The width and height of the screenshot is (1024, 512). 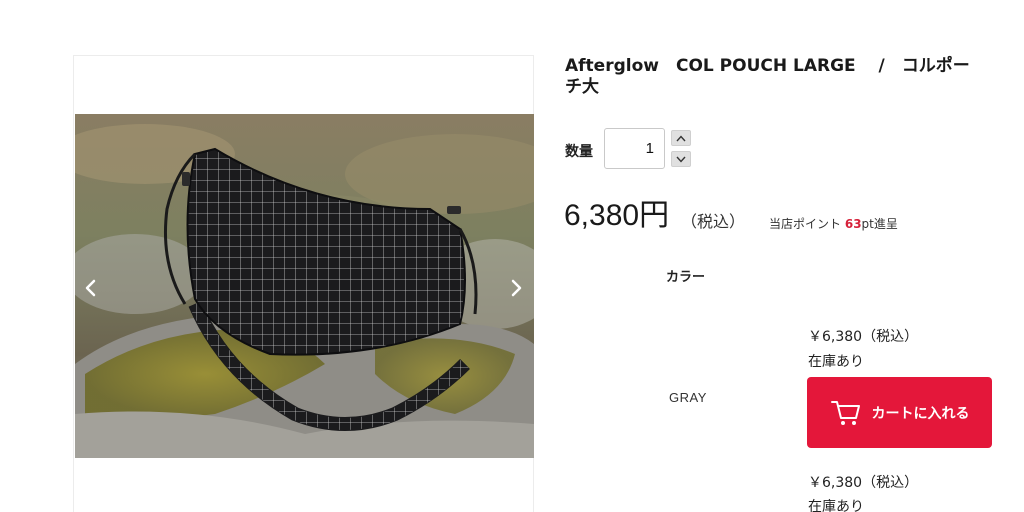 What do you see at coordinates (805, 224) in the screenshot?
I see `points-prefix: 当店ポイント` at bounding box center [805, 224].